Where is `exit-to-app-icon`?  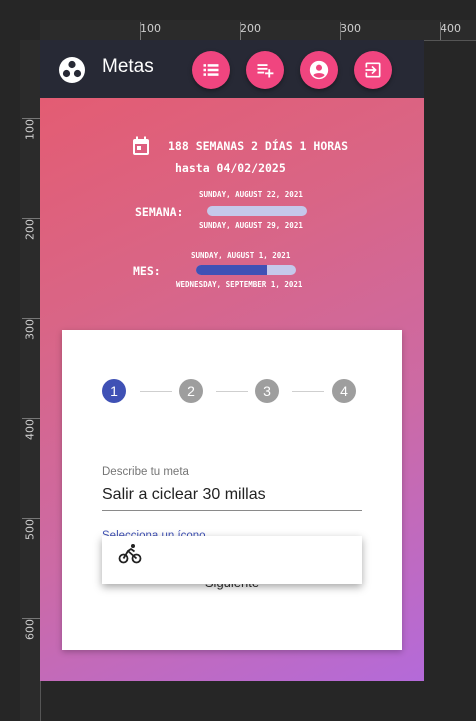 exit-to-app-icon is located at coordinates (373, 70).